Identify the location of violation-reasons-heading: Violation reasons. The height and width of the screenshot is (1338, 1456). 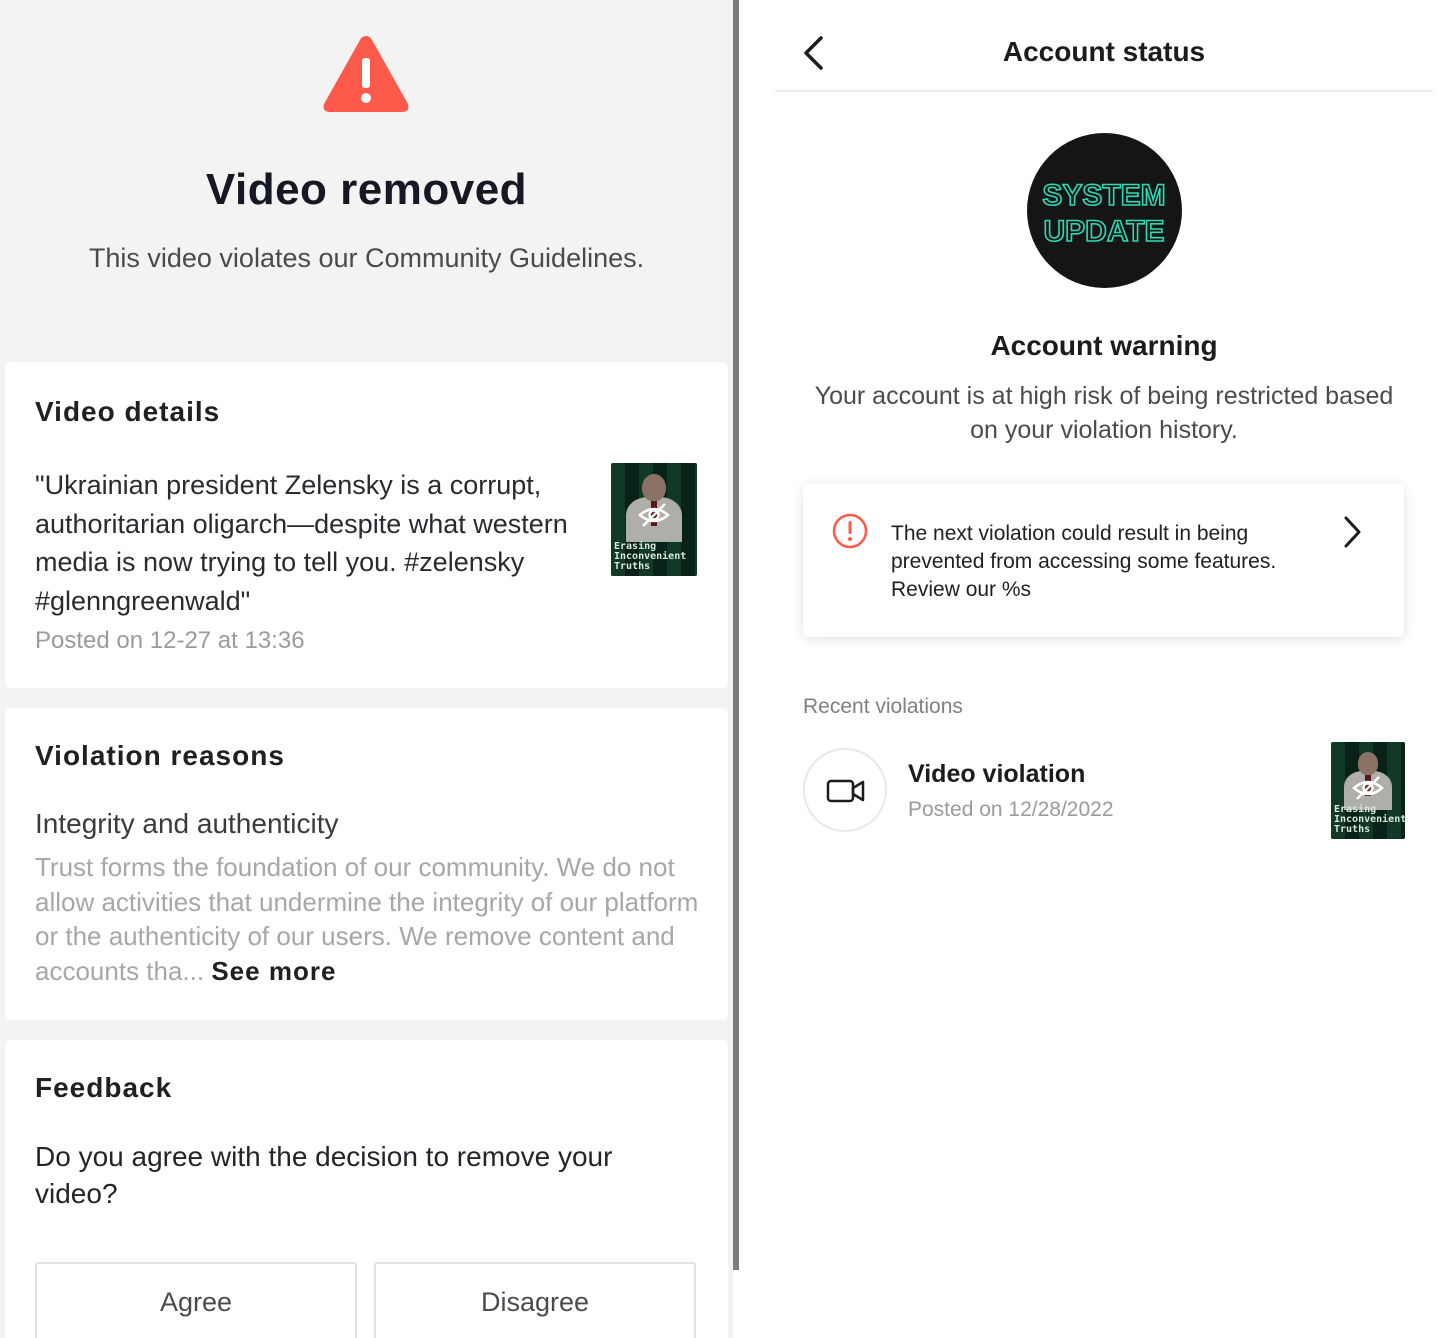
(160, 755).